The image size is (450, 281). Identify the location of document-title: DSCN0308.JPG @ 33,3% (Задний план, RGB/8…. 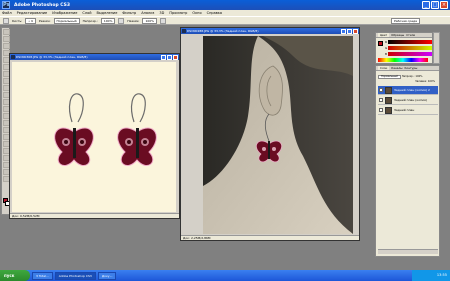
(52, 57).